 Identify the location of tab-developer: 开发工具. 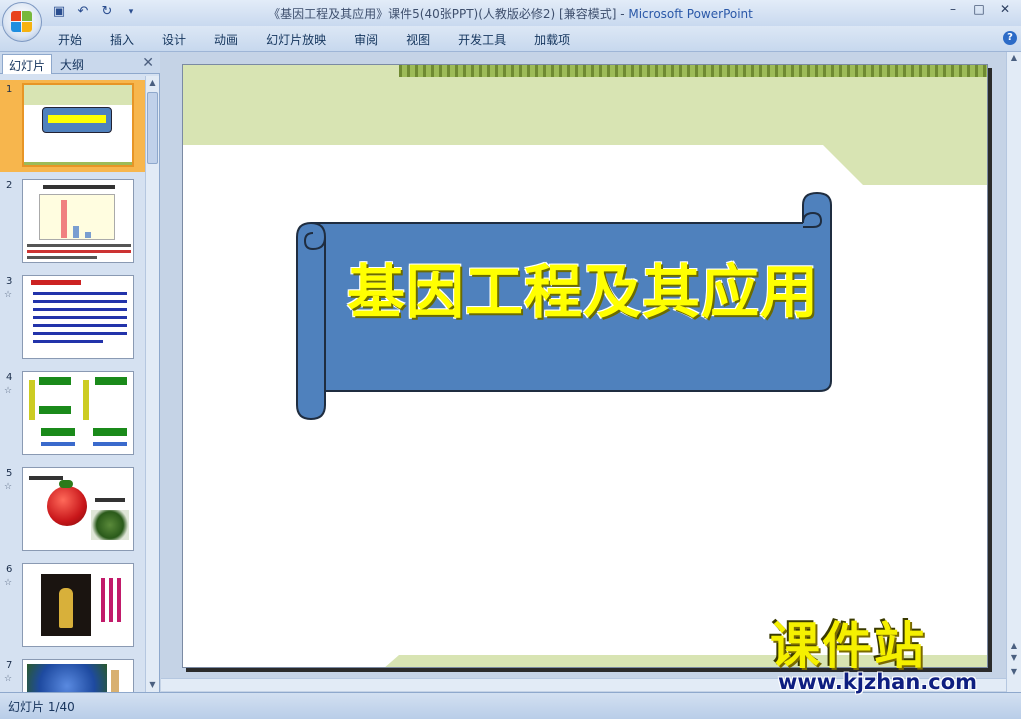
(482, 39).